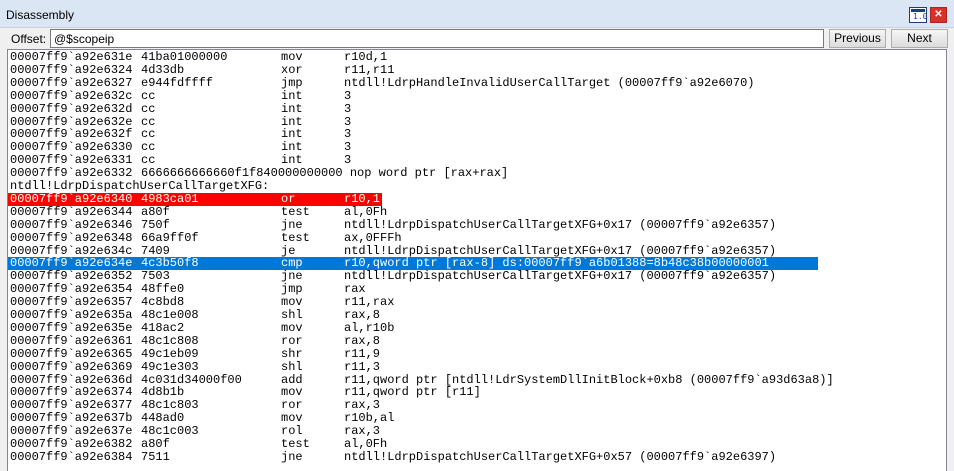 This screenshot has height=471, width=954. I want to click on restore-button: 1.0, so click(918, 15).